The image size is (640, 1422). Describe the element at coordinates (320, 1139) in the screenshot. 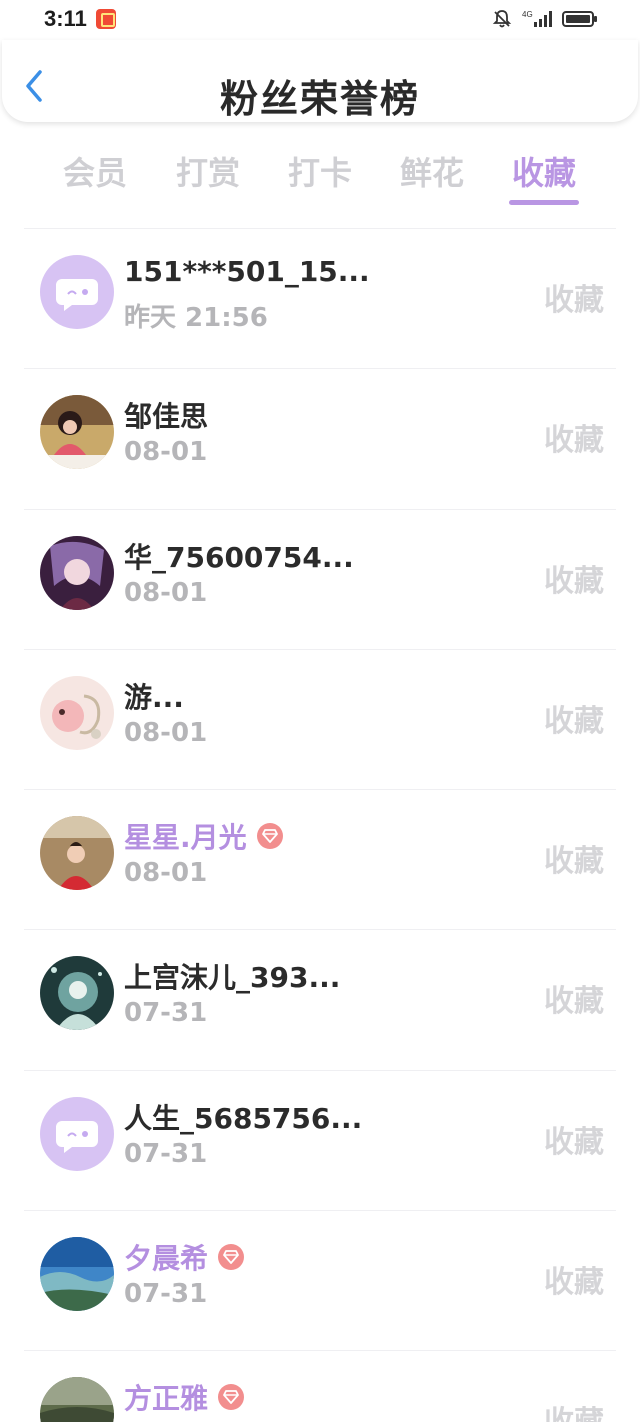

I see `list-item: 人生_5685756... 07-31 收藏` at that location.